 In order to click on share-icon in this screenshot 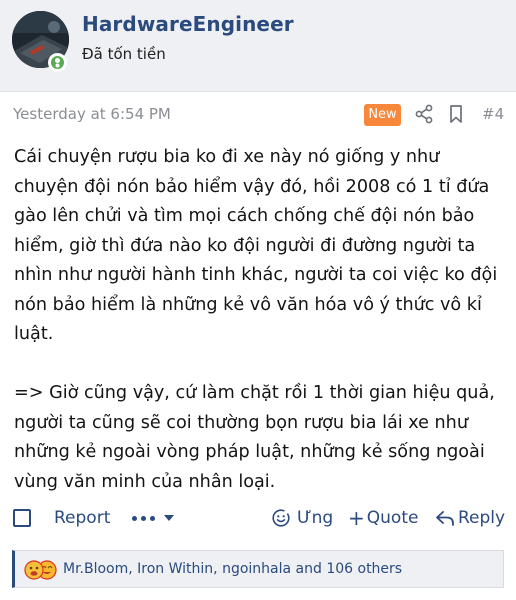, I will do `click(424, 114)`.